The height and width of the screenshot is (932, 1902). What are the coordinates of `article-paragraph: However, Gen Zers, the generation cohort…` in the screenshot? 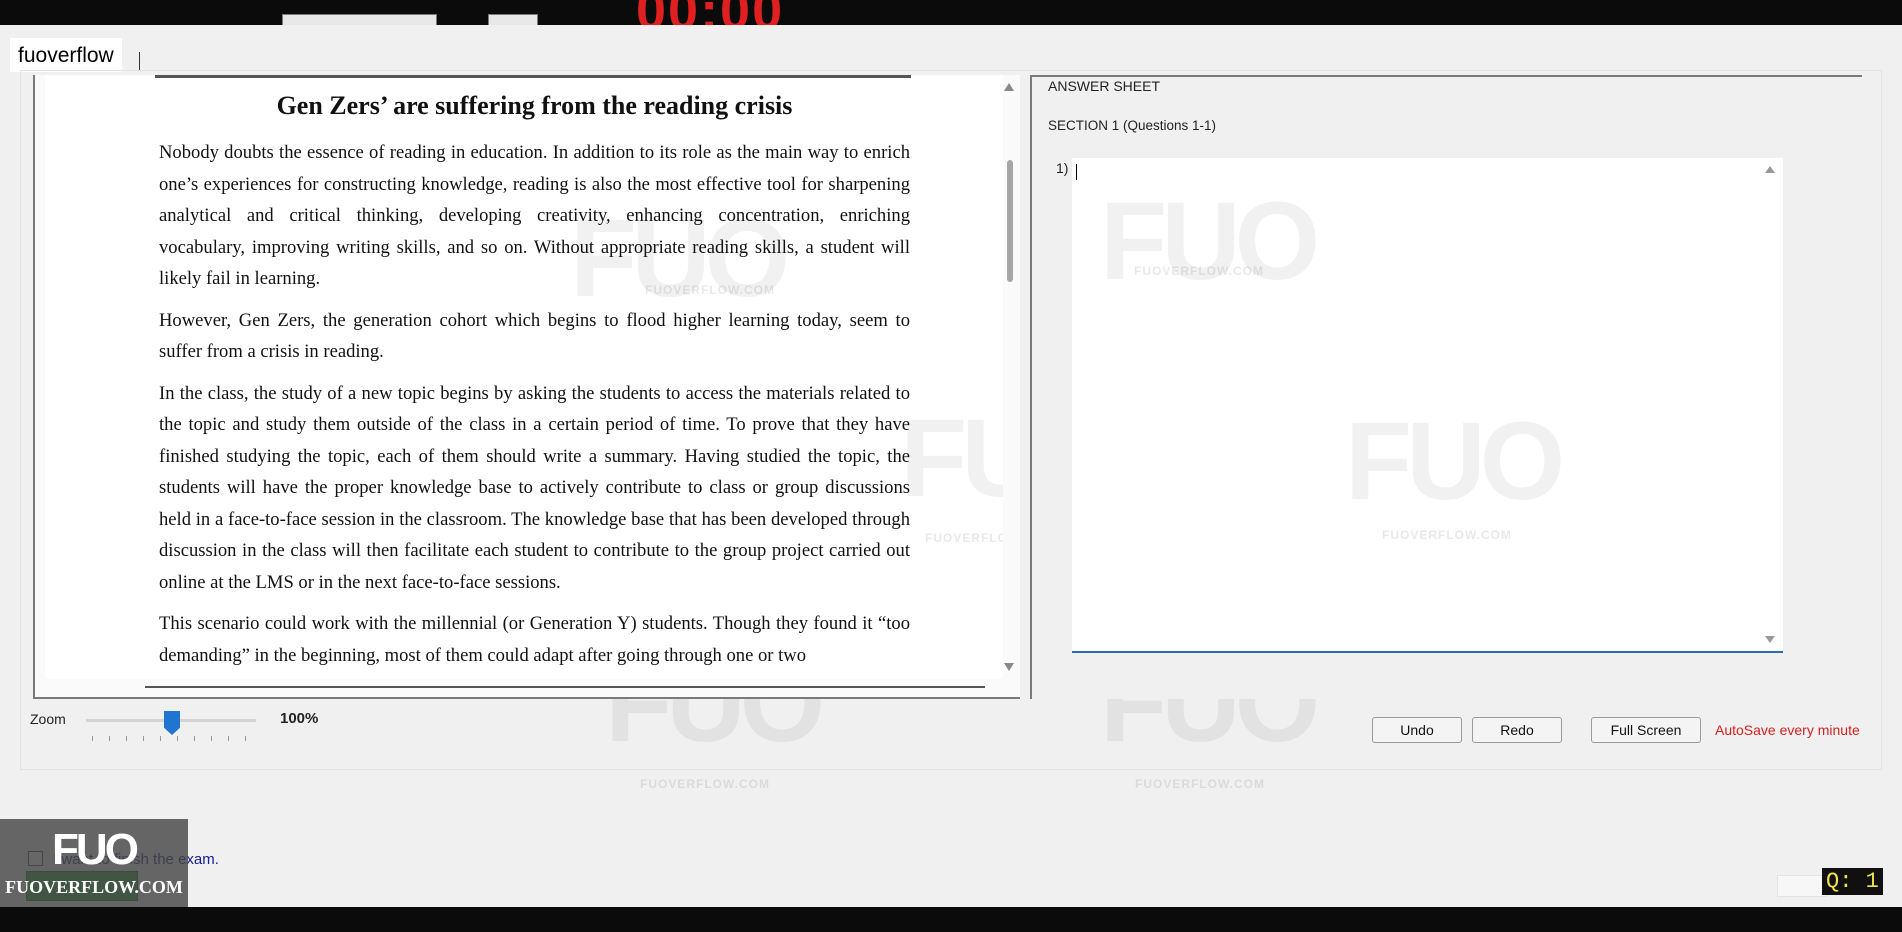 It's located at (534, 336).